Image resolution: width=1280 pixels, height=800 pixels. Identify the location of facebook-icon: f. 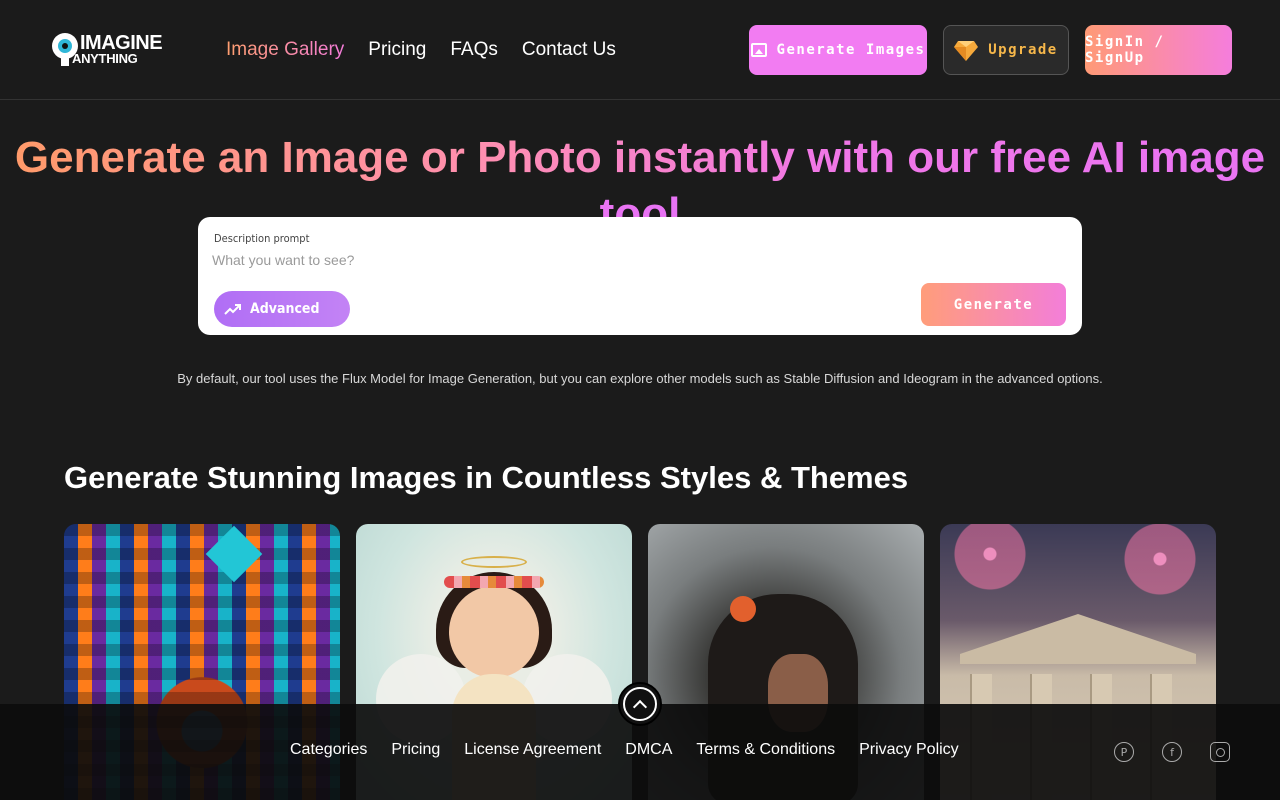
(1172, 752).